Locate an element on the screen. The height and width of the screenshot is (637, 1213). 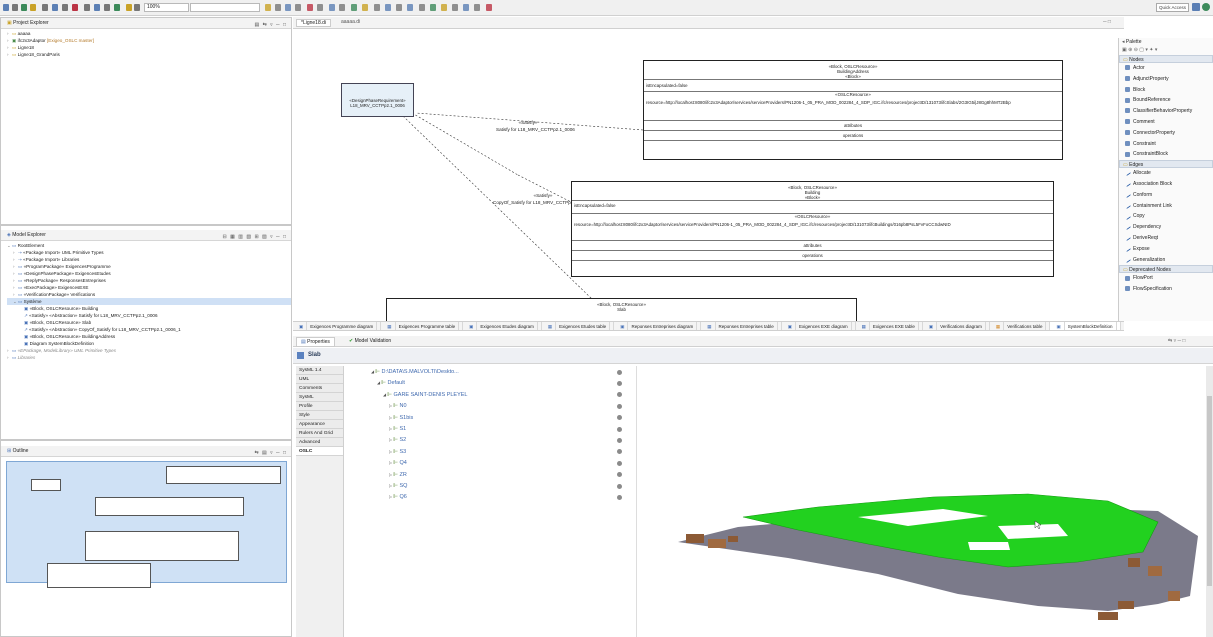
model-tree-item: › ▭ «ProgramPackage» ExigencesProgramme is located at coordinates (149, 266).